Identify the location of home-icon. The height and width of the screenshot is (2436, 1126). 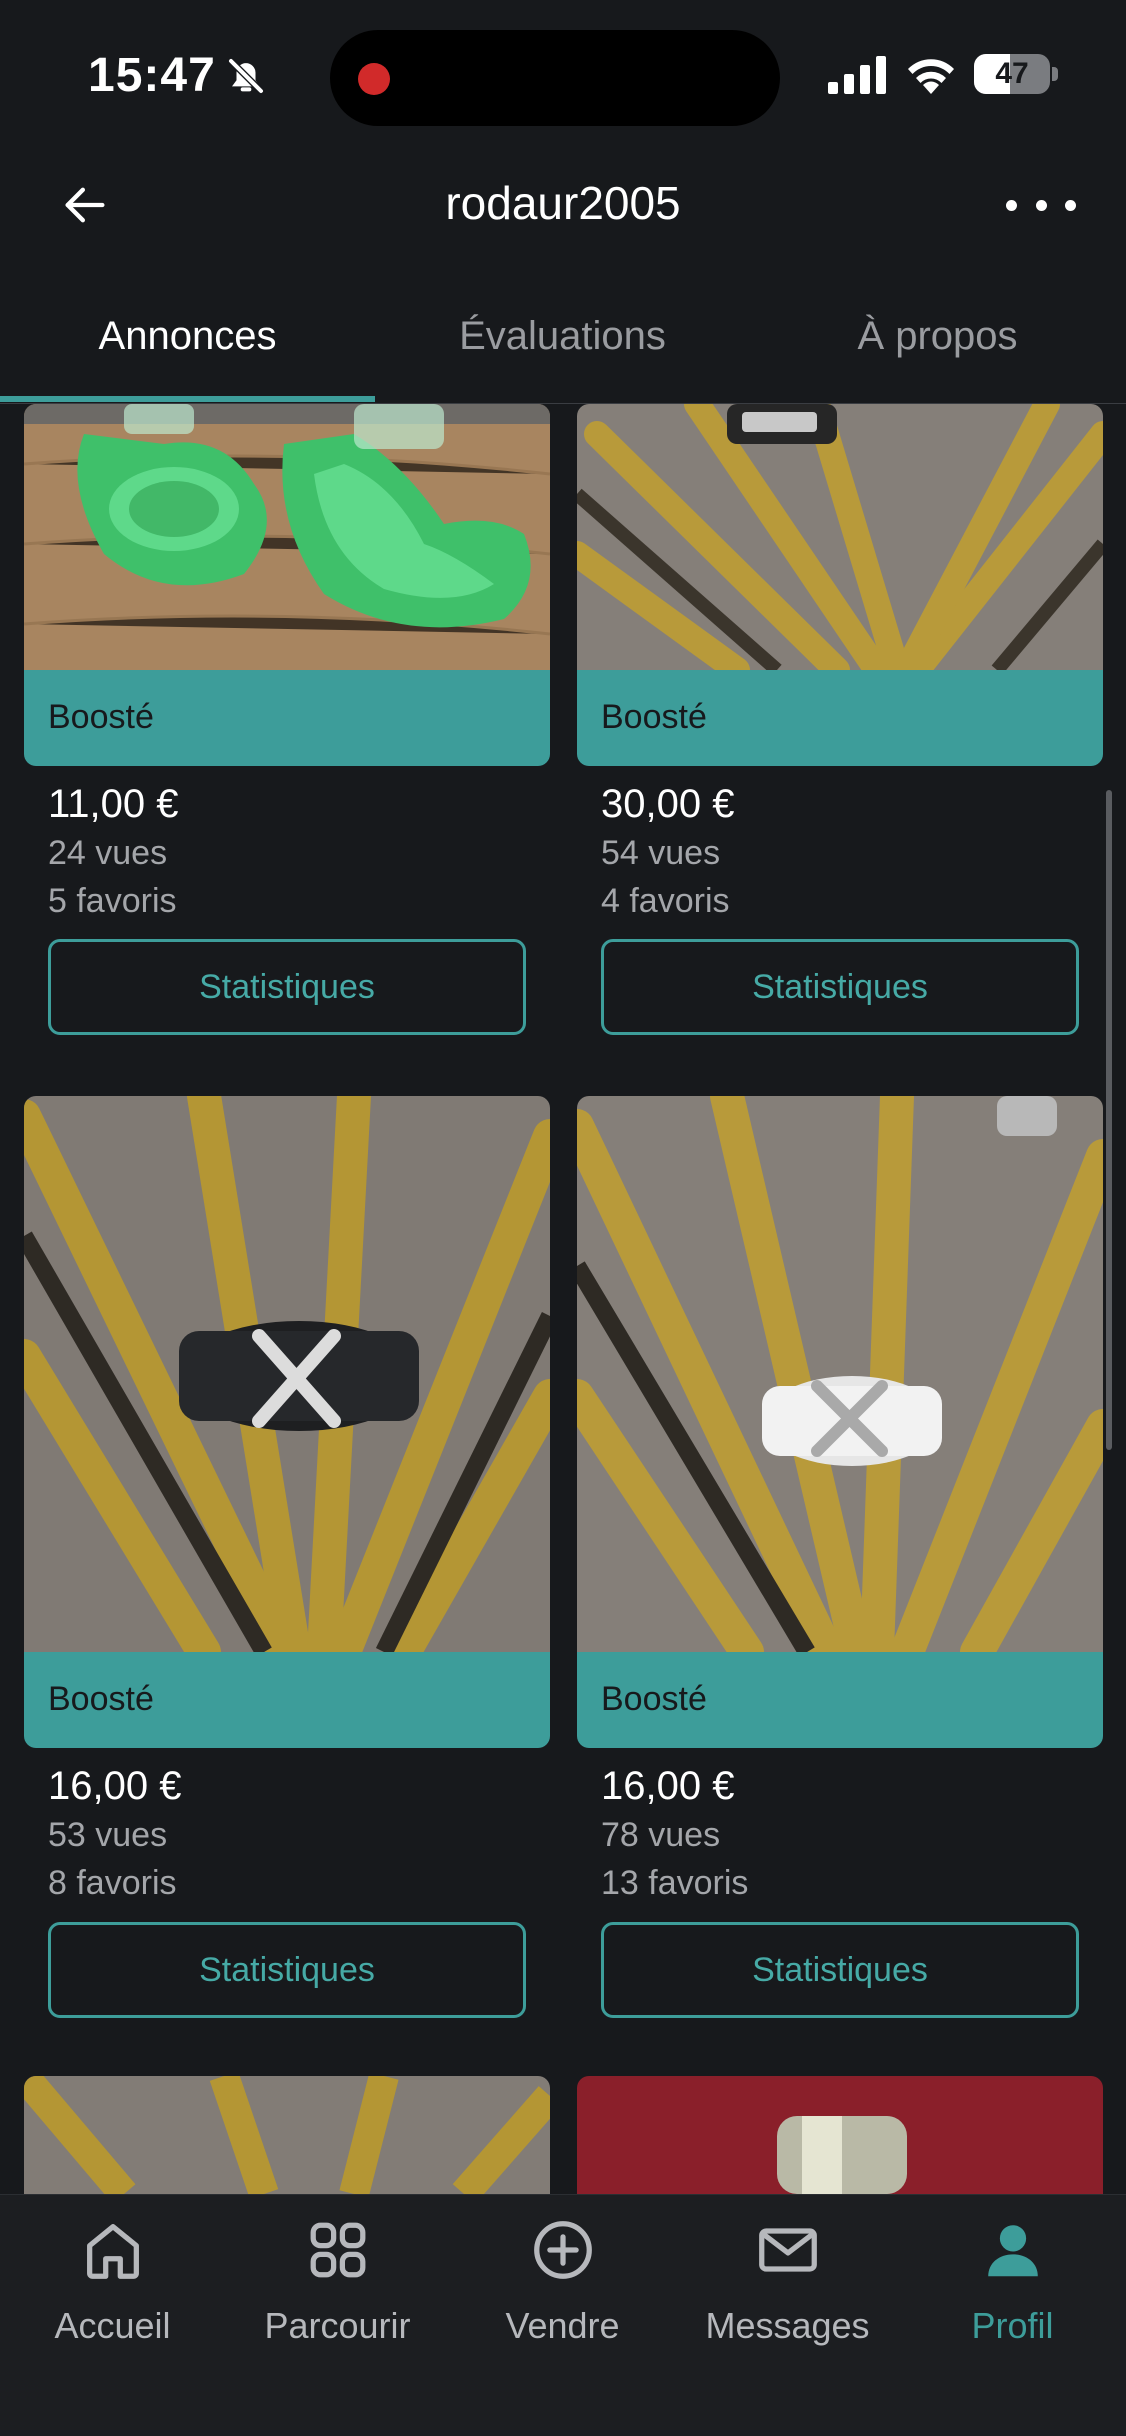
(113, 2251).